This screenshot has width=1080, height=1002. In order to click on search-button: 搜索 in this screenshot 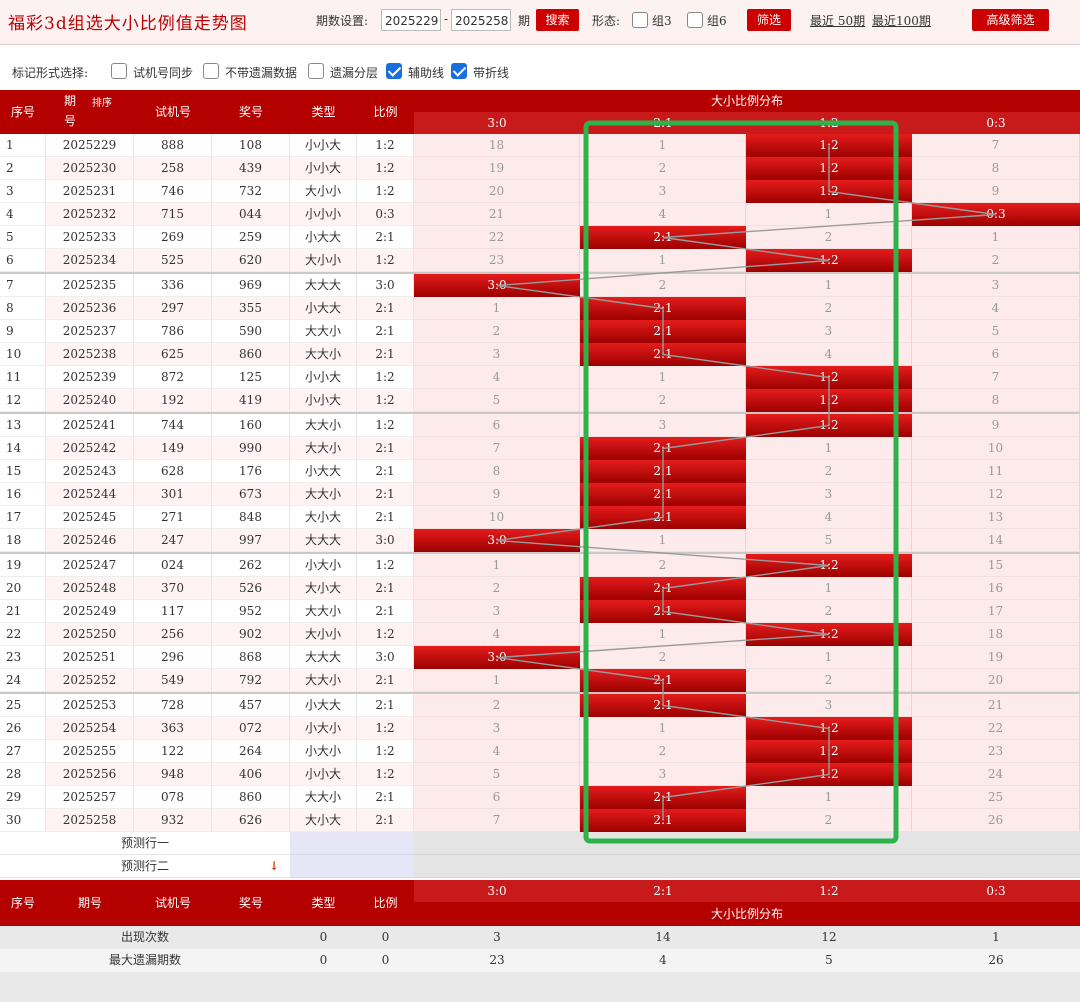, I will do `click(557, 20)`.